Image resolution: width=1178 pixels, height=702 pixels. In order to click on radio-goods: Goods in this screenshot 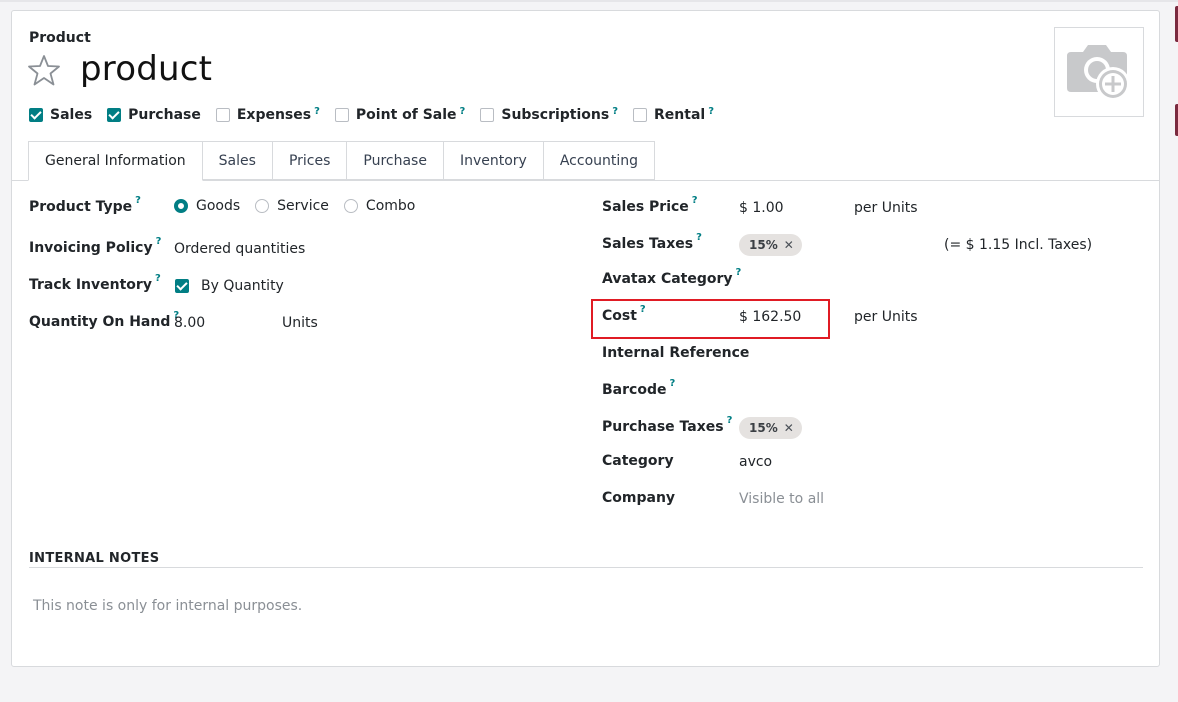, I will do `click(207, 206)`.